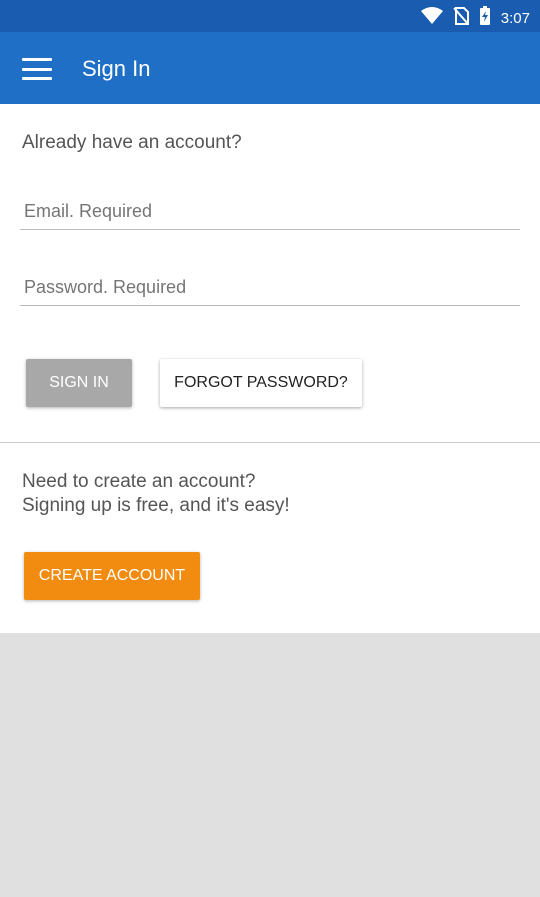  Describe the element at coordinates (270, 68) in the screenshot. I see `app-bar: Sign In` at that location.